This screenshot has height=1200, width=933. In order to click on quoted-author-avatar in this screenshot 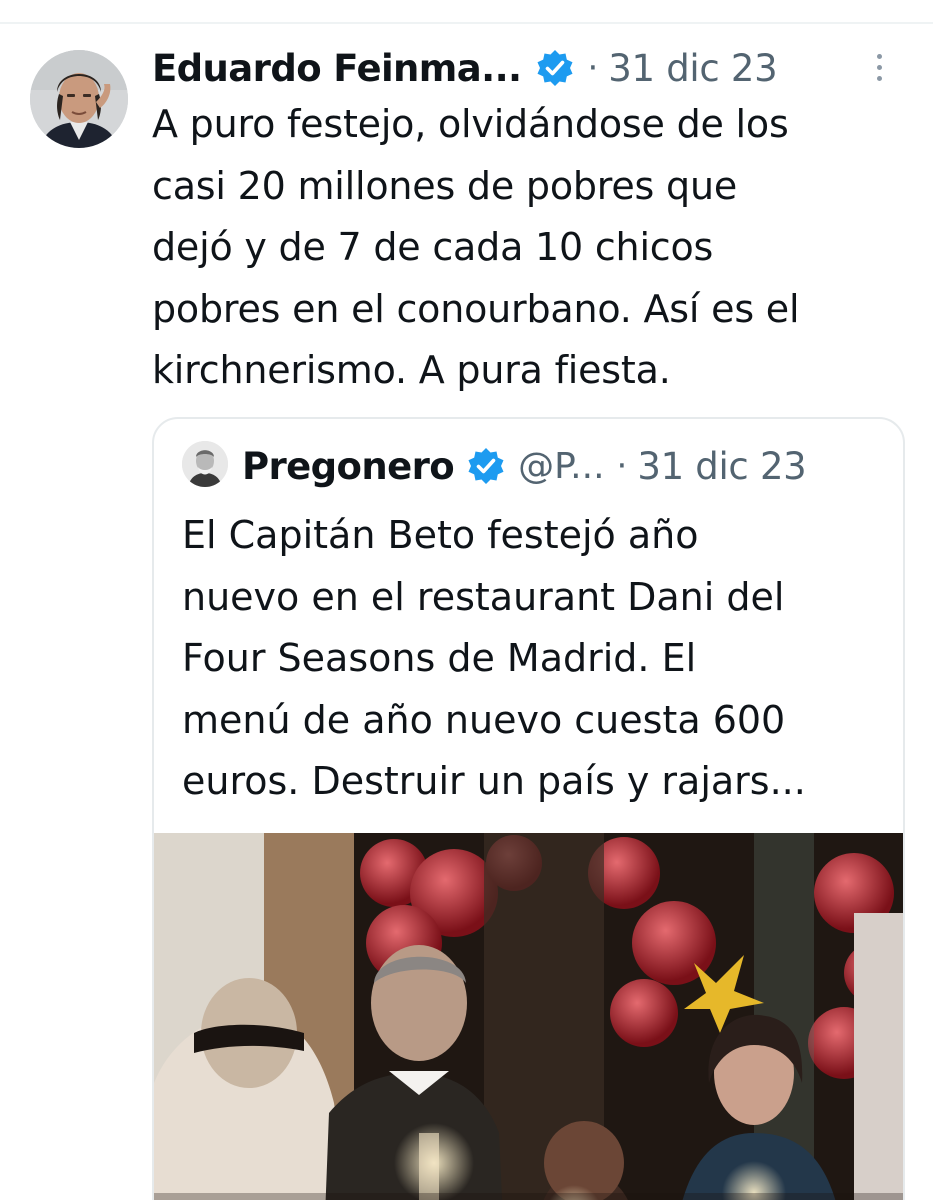, I will do `click(205, 464)`.